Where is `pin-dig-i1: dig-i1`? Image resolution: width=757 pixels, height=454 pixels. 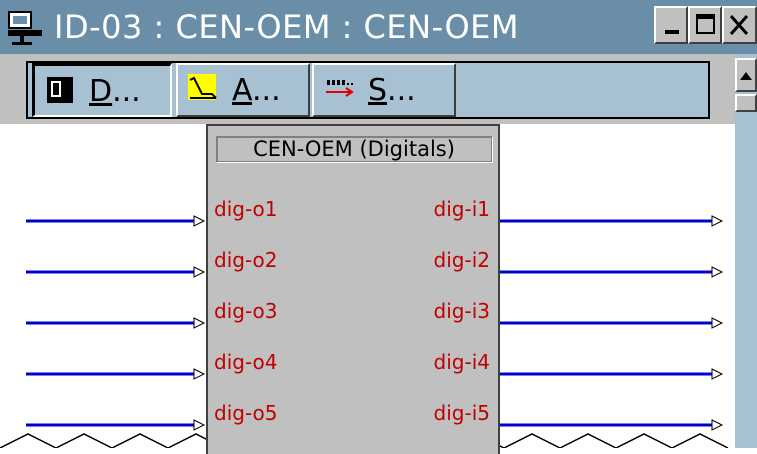
pin-dig-i1: dig-i1 is located at coordinates (445, 209).